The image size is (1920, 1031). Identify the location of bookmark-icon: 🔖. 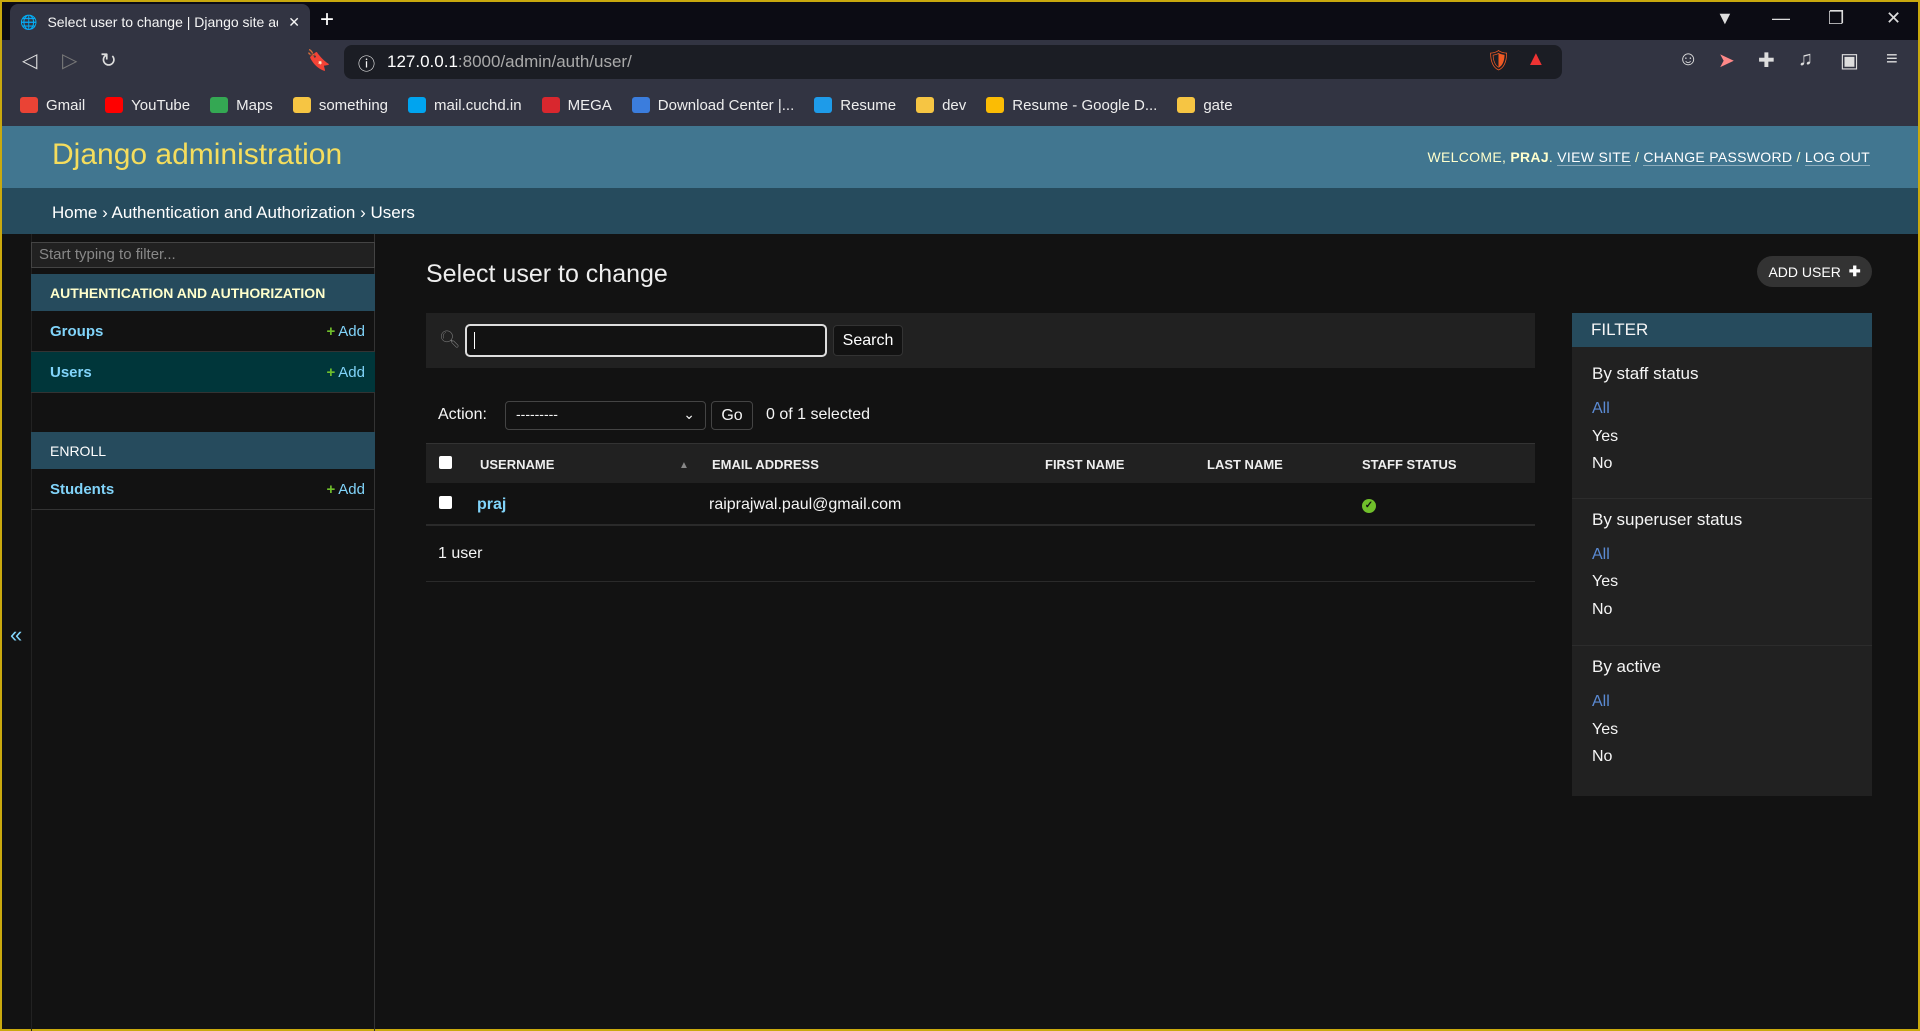
(318, 60).